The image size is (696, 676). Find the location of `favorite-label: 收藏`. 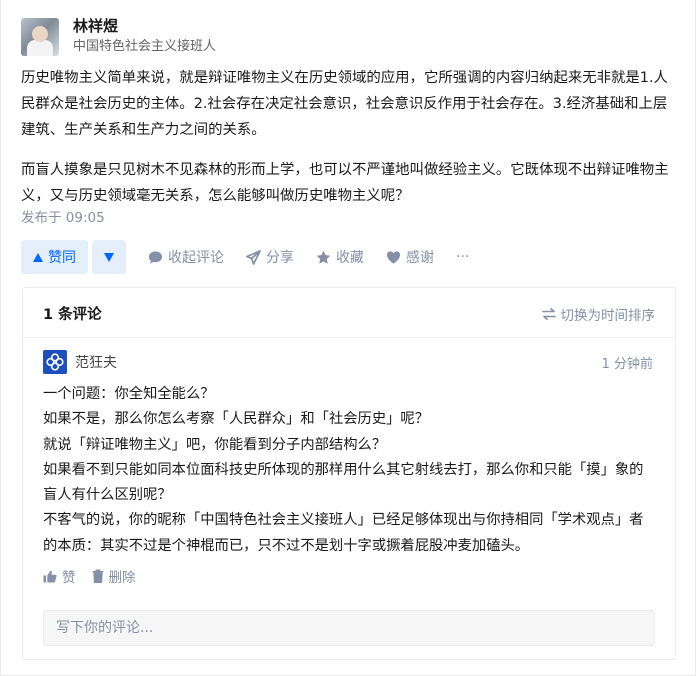

favorite-label: 收藏 is located at coordinates (350, 258).